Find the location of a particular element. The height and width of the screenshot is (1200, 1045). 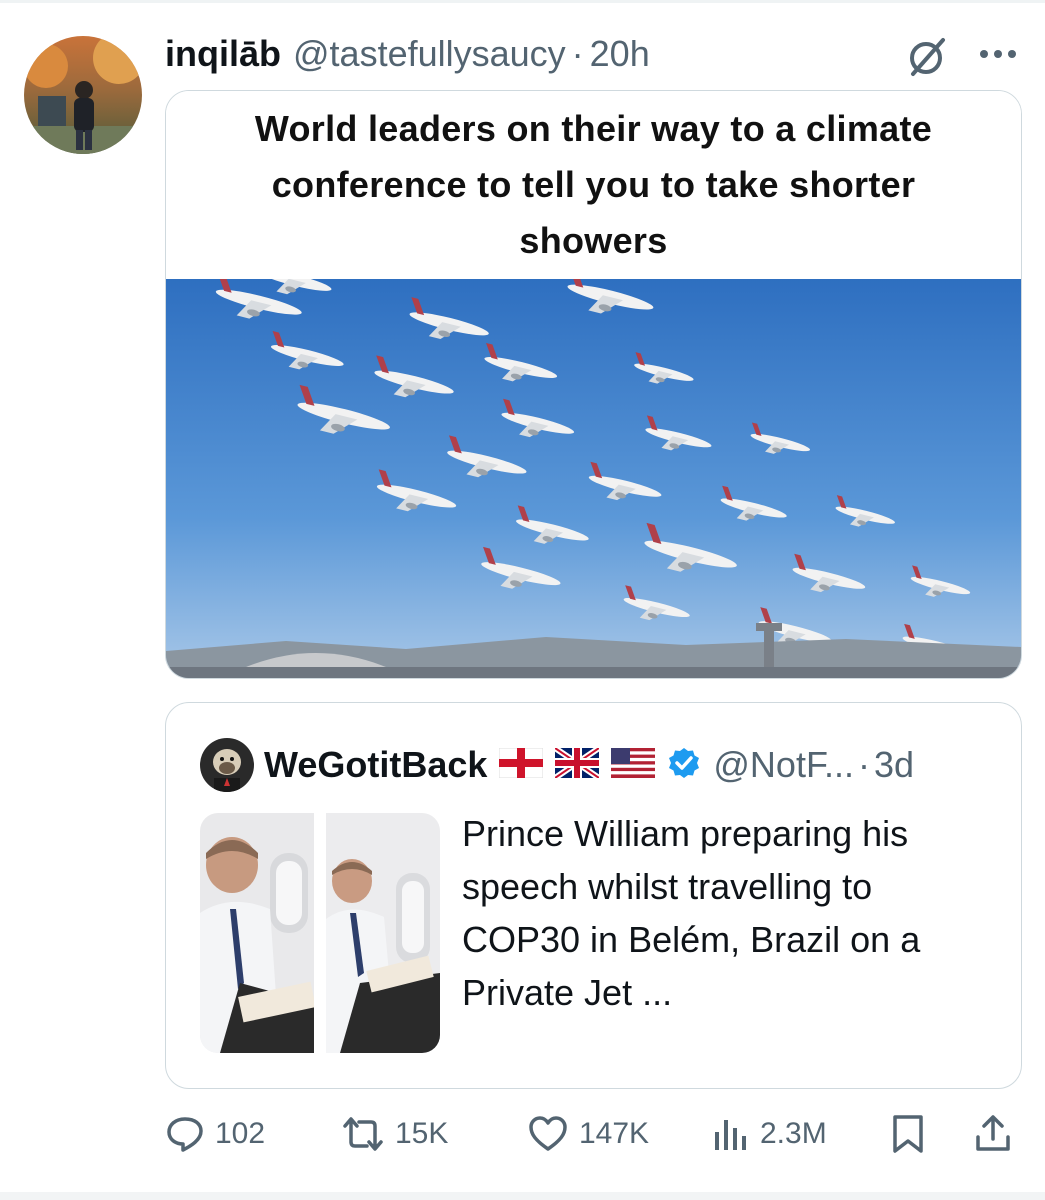

verified-icon is located at coordinates (684, 765).